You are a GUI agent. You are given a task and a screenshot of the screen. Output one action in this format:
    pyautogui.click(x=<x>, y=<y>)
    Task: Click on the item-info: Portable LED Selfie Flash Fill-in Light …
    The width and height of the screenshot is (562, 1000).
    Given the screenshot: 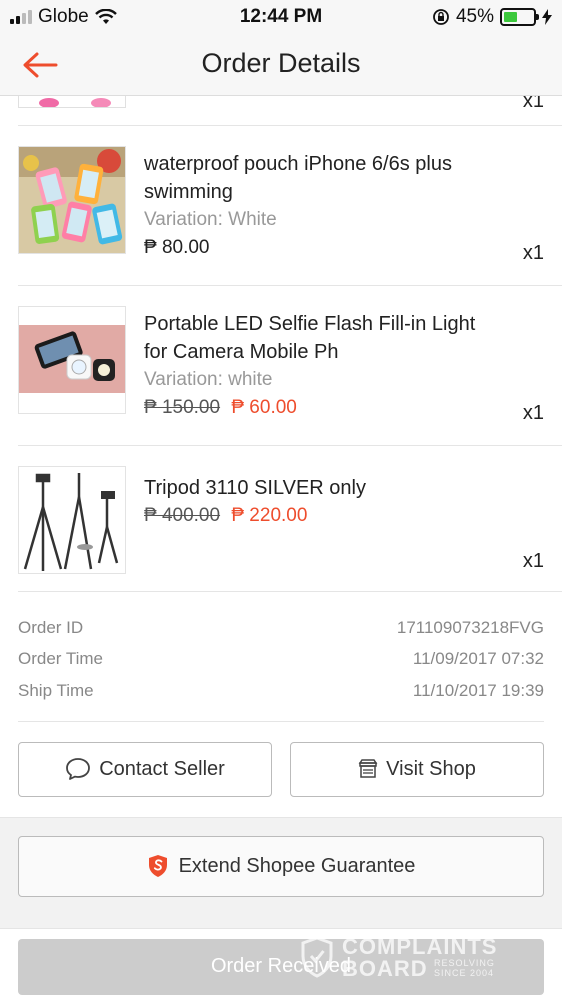 What is the action you would take?
    pyautogui.click(x=323, y=366)
    